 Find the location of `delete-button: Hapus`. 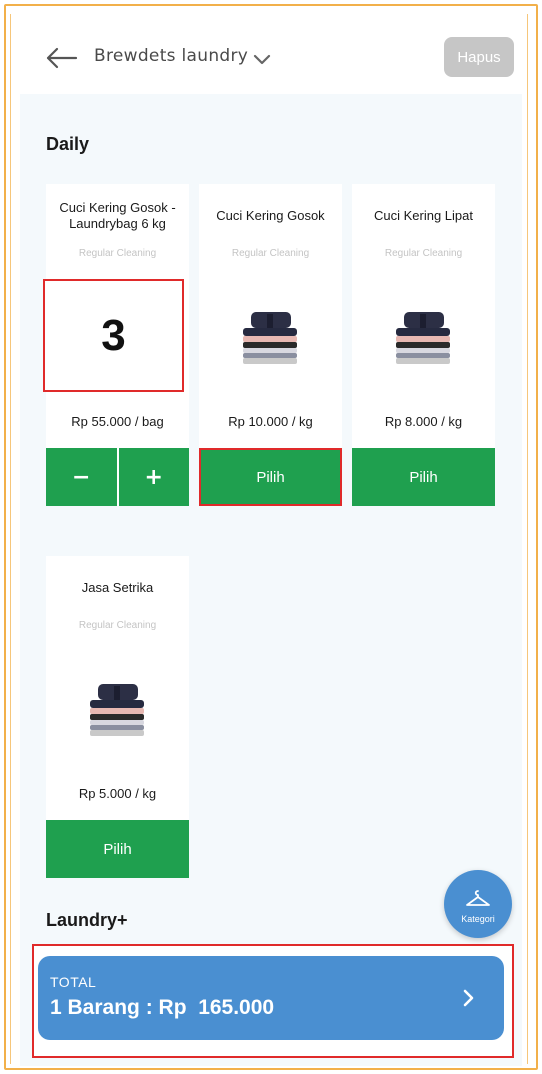

delete-button: Hapus is located at coordinates (479, 57).